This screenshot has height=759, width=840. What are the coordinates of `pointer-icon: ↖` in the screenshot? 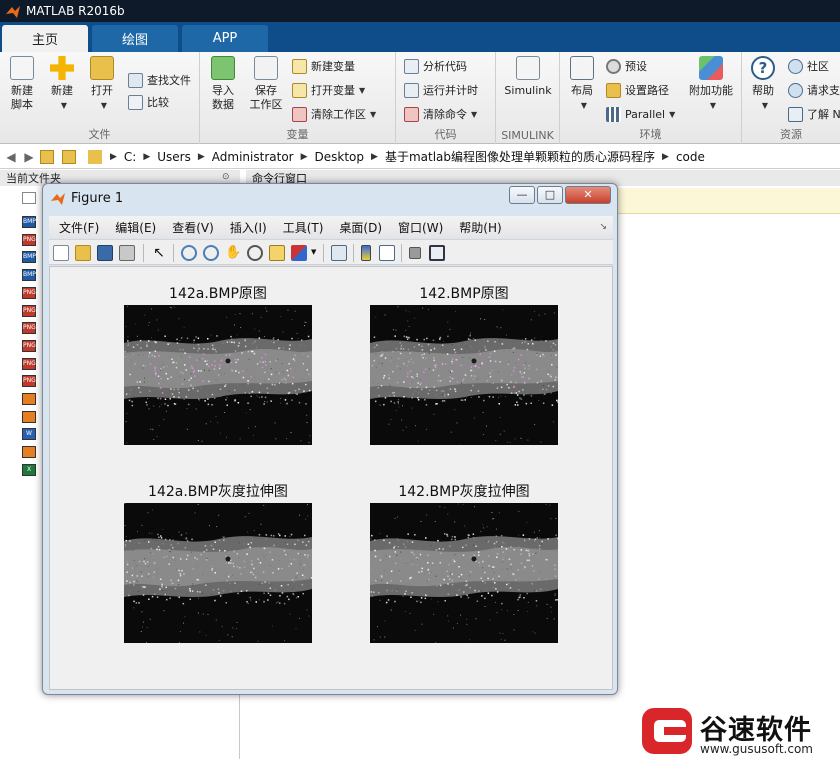 It's located at (159, 253).